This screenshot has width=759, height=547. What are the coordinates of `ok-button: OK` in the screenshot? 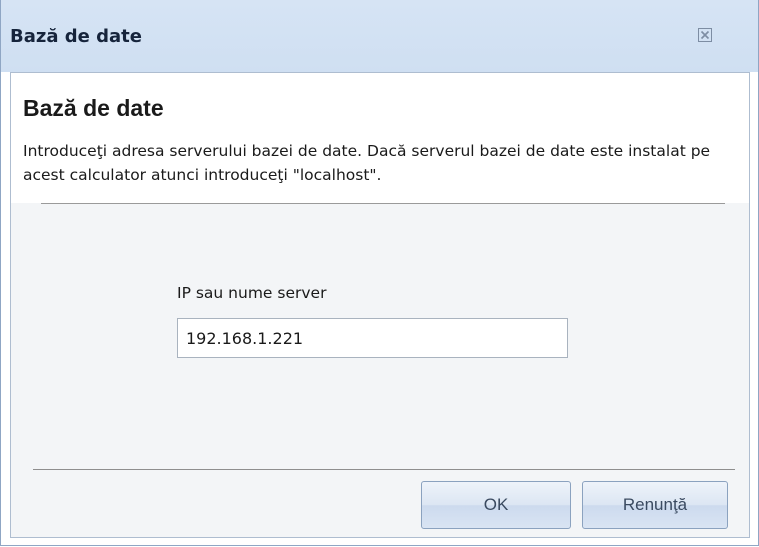 It's located at (496, 505).